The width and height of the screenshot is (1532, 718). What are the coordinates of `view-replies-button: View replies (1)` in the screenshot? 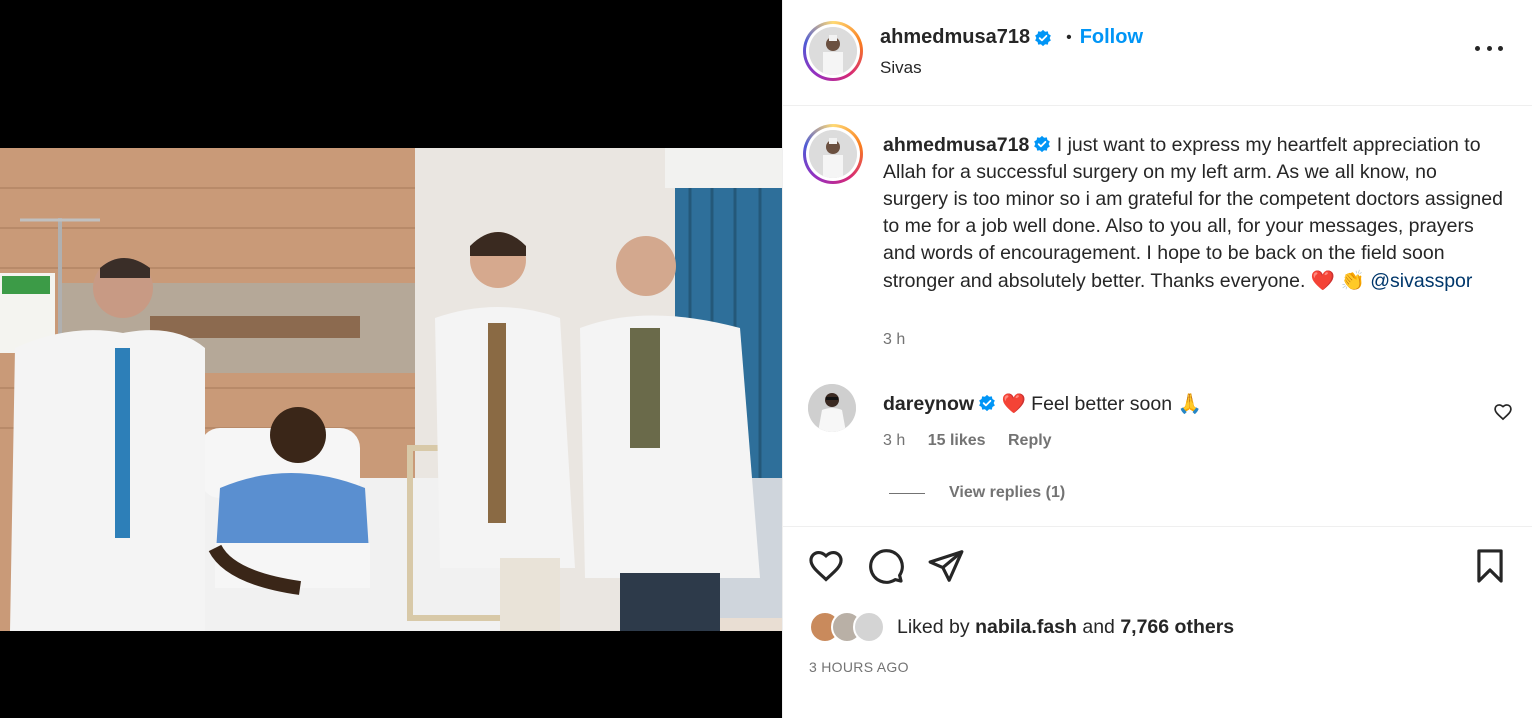 It's located at (977, 493).